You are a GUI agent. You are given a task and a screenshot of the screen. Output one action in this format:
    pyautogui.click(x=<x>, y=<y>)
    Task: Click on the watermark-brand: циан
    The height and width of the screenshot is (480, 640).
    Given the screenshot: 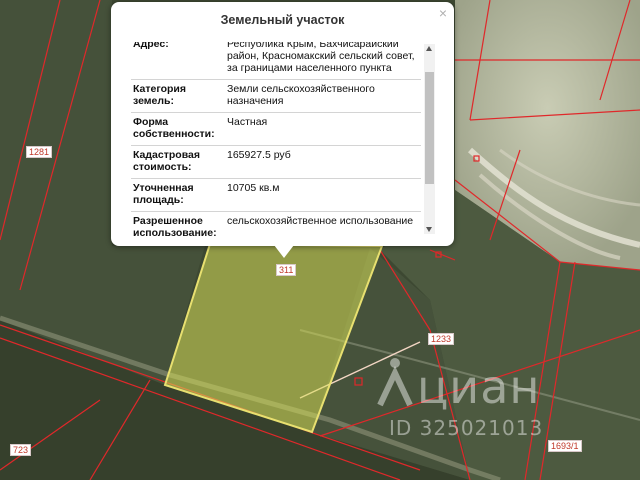 What is the action you would take?
    pyautogui.click(x=479, y=387)
    